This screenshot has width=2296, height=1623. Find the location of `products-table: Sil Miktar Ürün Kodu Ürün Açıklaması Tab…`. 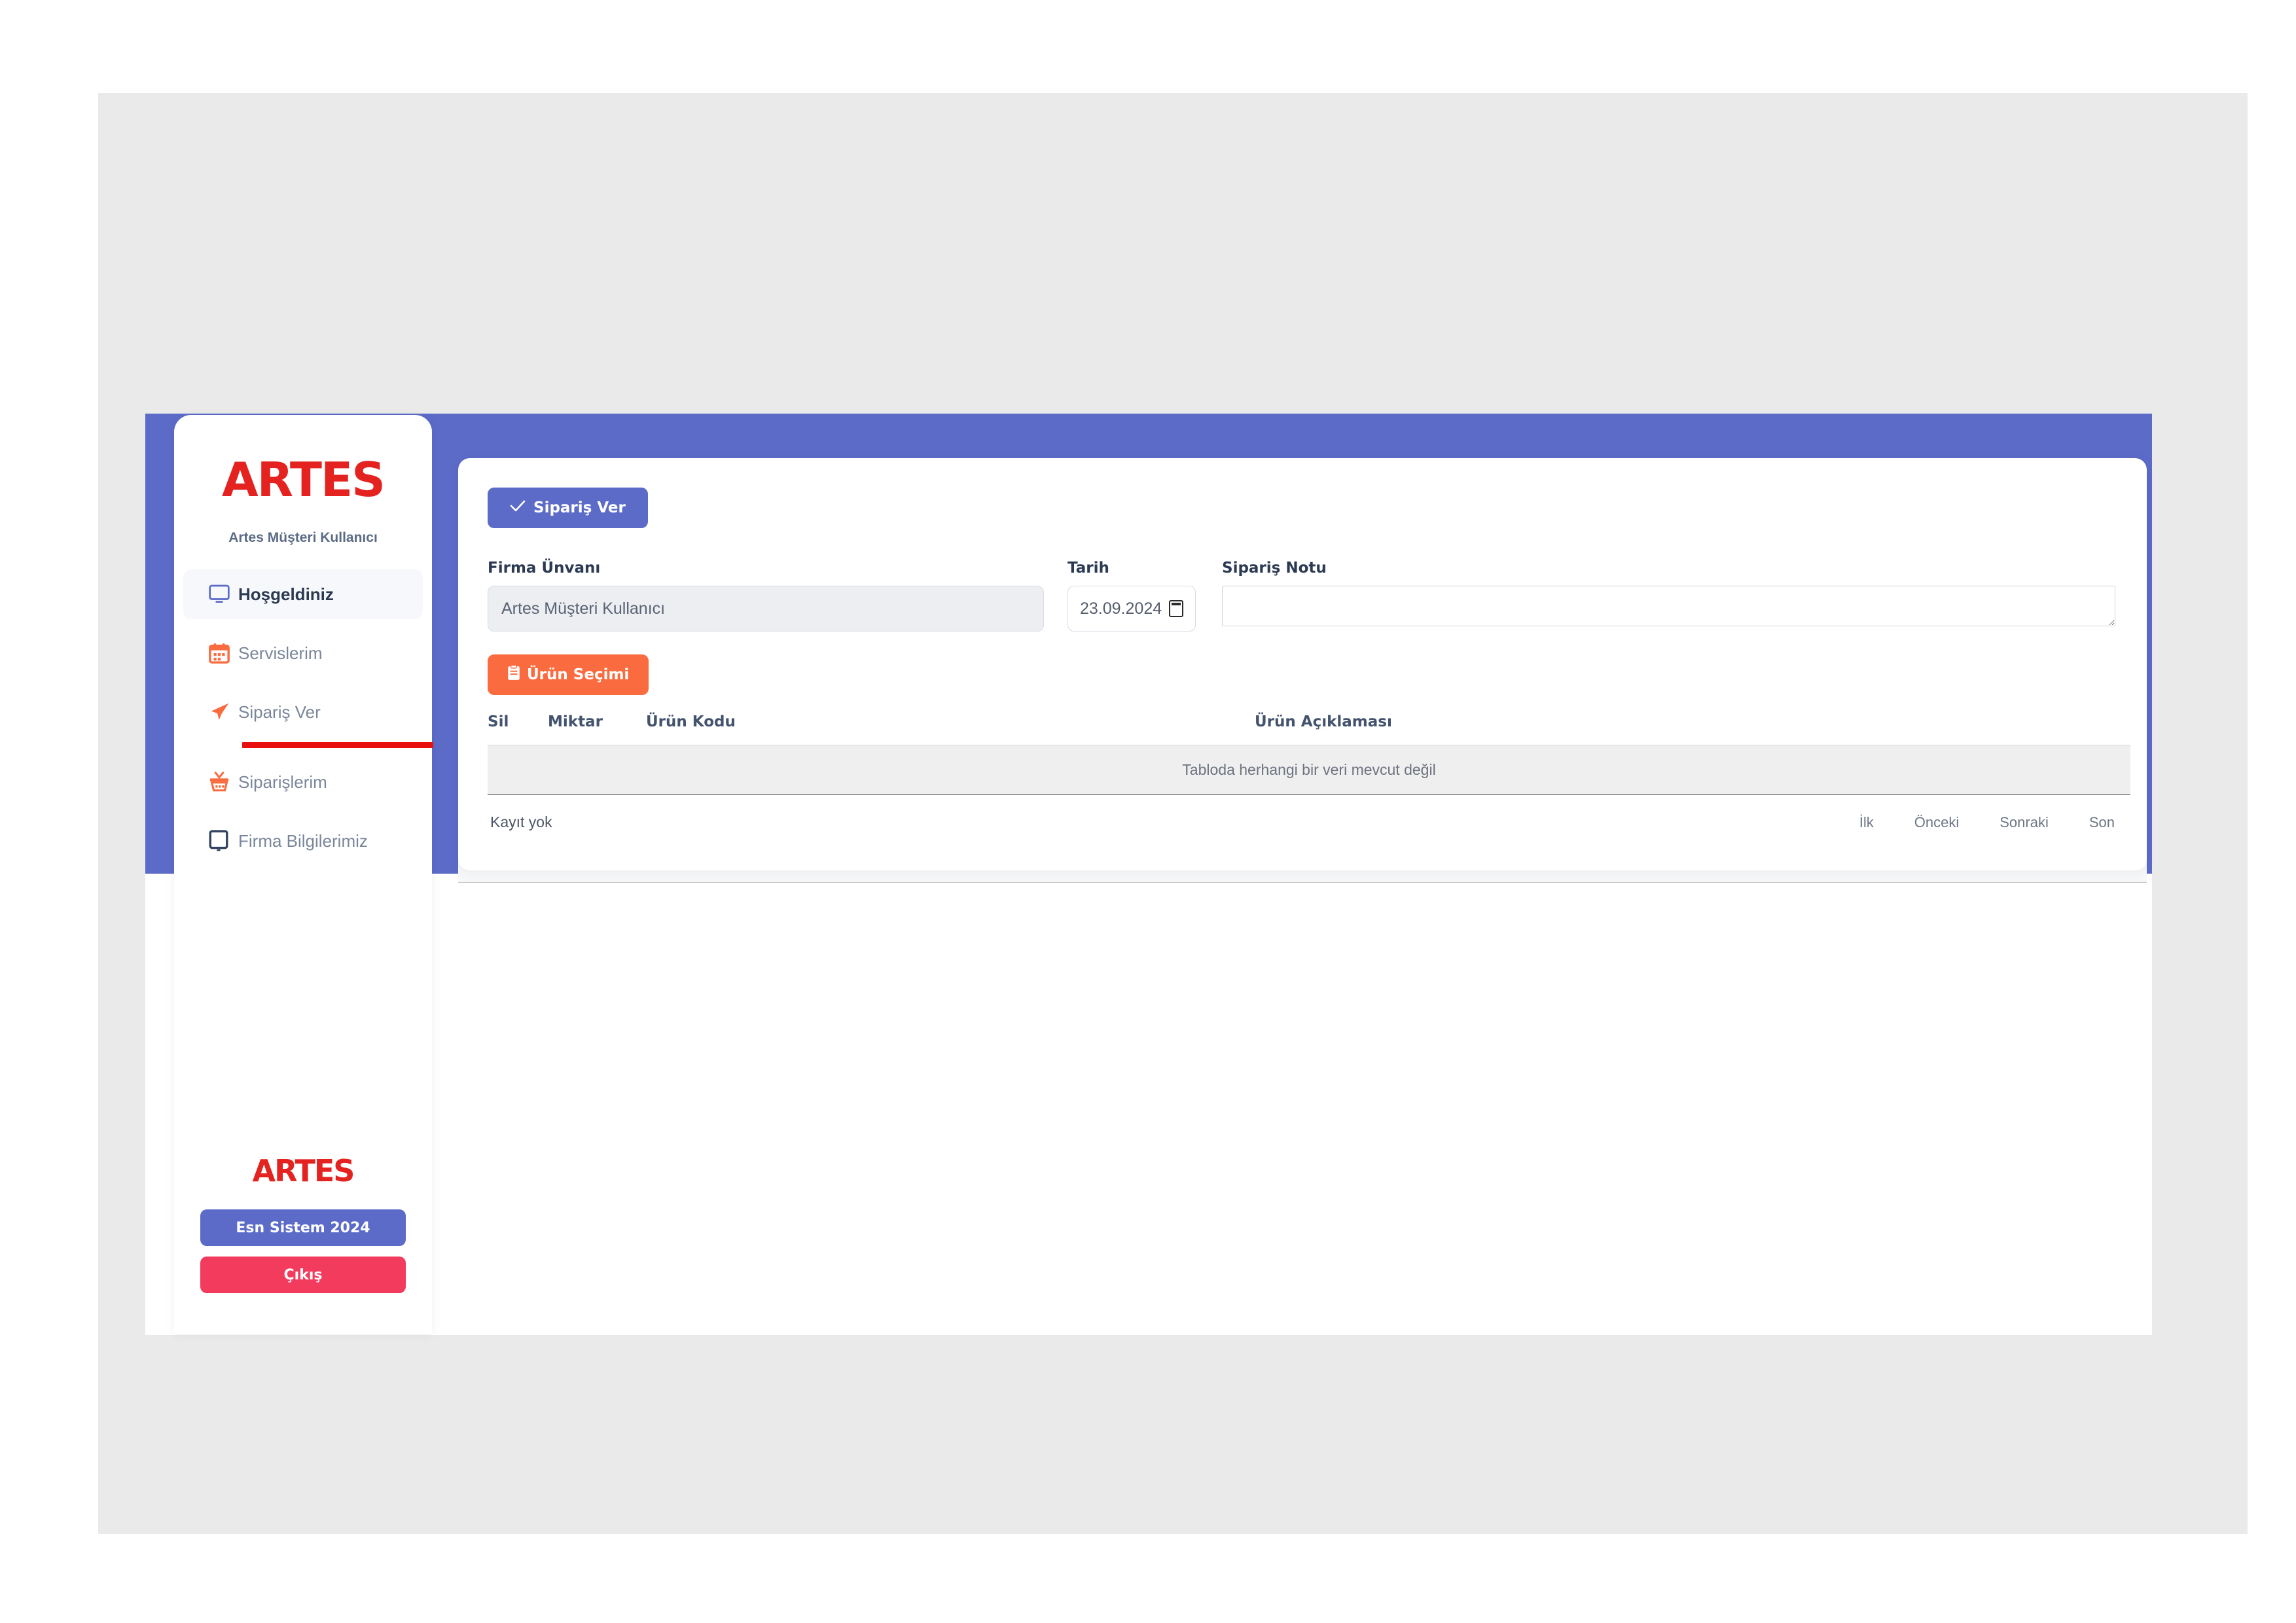

products-table: Sil Miktar Ürün Kodu Ürün Açıklaması Tab… is located at coordinates (1309, 754).